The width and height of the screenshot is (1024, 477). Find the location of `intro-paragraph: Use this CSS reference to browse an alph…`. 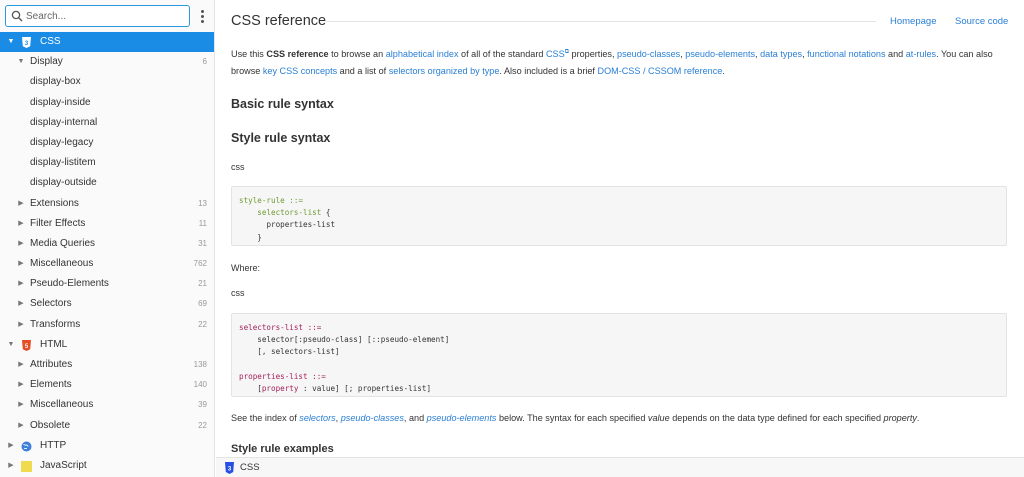

intro-paragraph: Use this CSS reference to browse an alph… is located at coordinates (626, 62).